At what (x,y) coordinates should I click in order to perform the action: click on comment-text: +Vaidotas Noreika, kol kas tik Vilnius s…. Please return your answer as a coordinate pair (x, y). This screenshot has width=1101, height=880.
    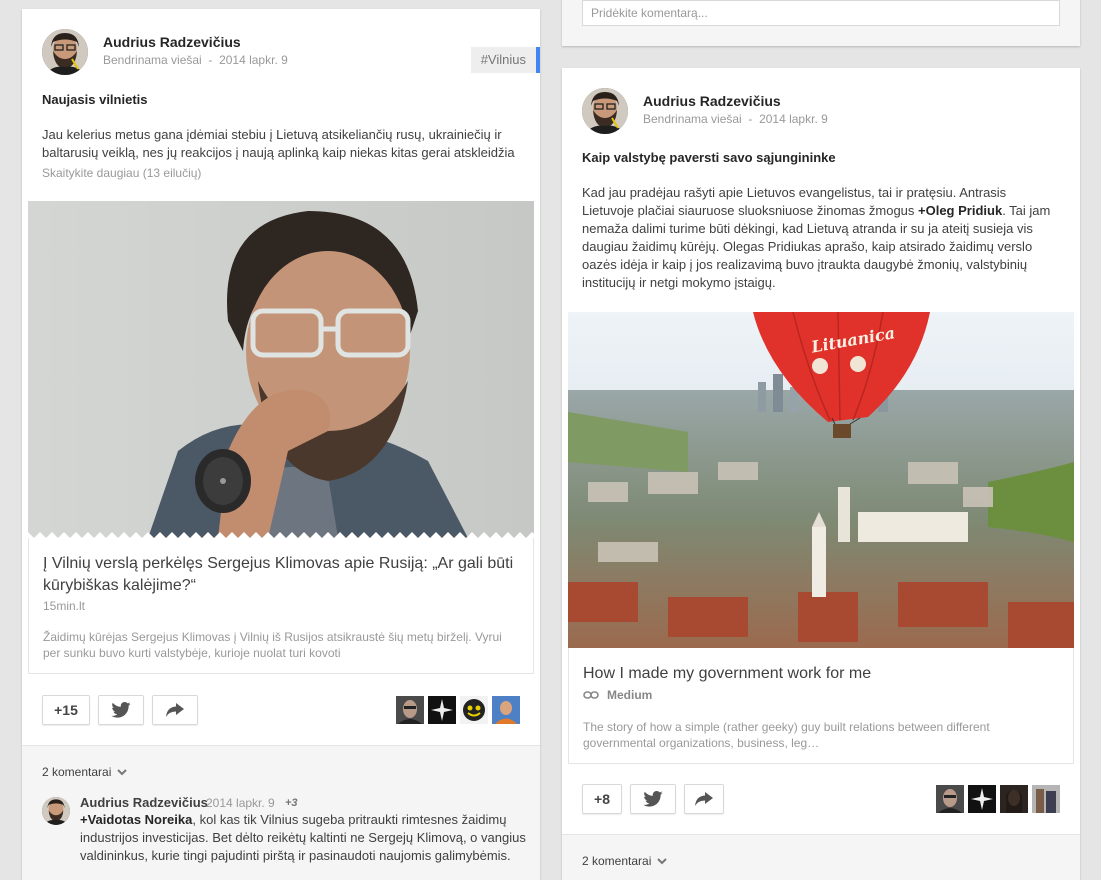
    Looking at the image, I should click on (305, 838).